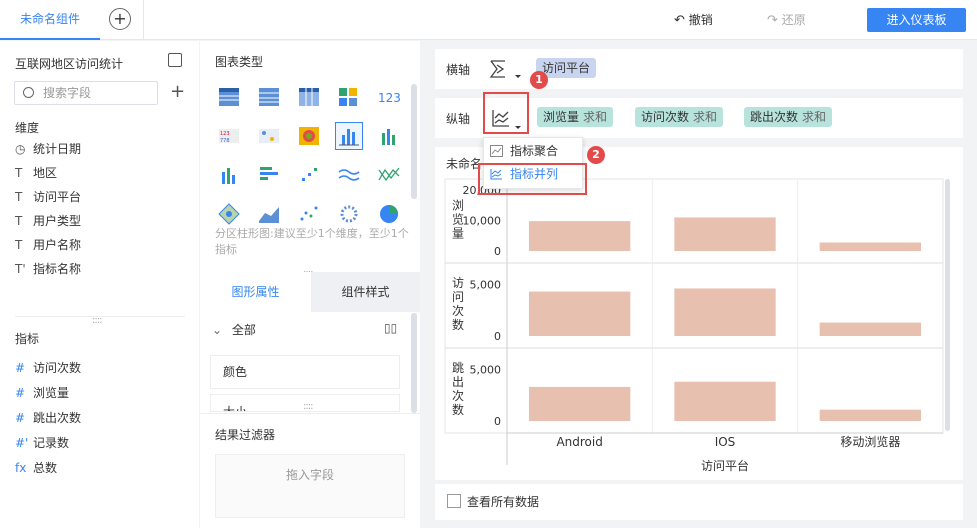 The width and height of the screenshot is (977, 528). Describe the element at coordinates (774, 117) in the screenshot. I see `y-field-name: 跳出次数` at that location.